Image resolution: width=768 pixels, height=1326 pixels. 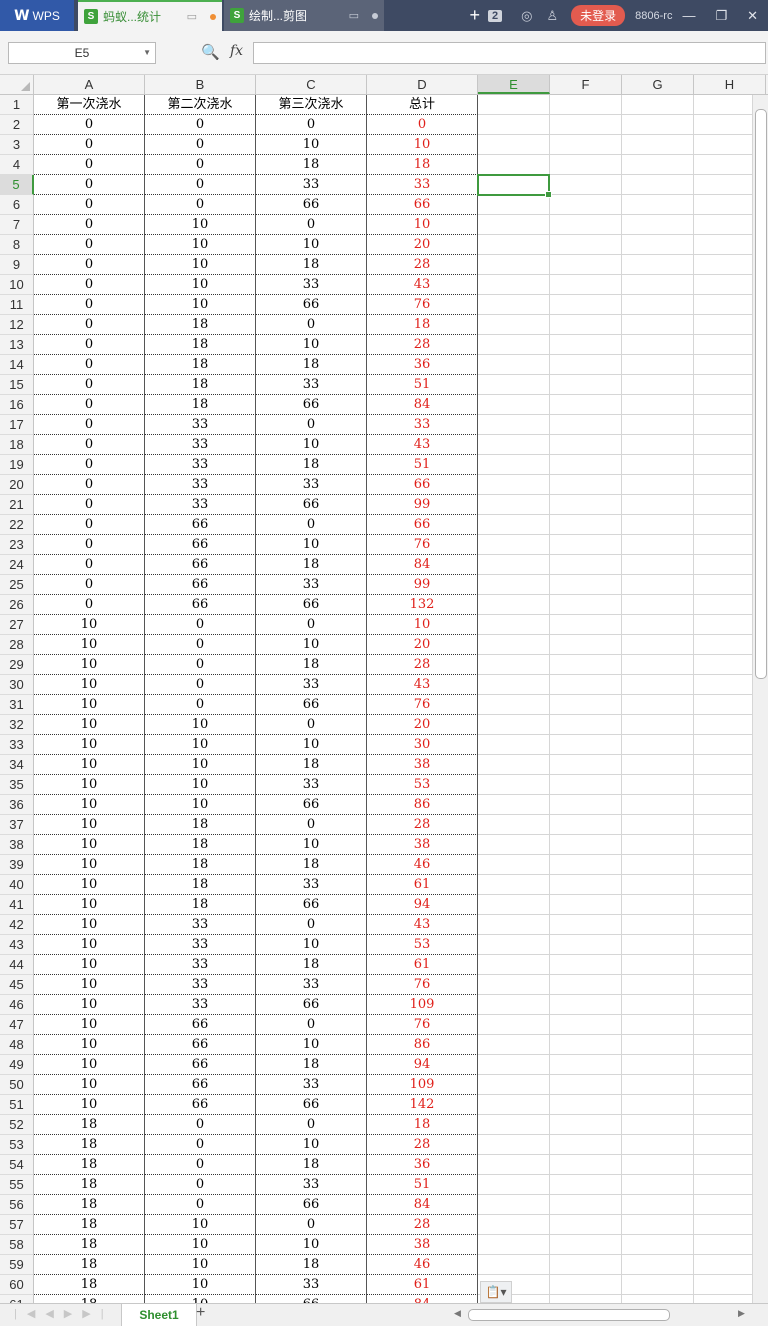 I want to click on column-header-g: G, so click(x=658, y=84).